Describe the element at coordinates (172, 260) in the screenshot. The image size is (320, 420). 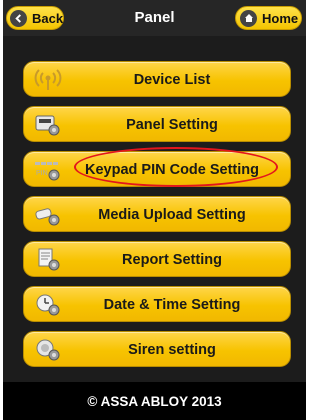
I see `menu-item-label: Report Setting` at that location.